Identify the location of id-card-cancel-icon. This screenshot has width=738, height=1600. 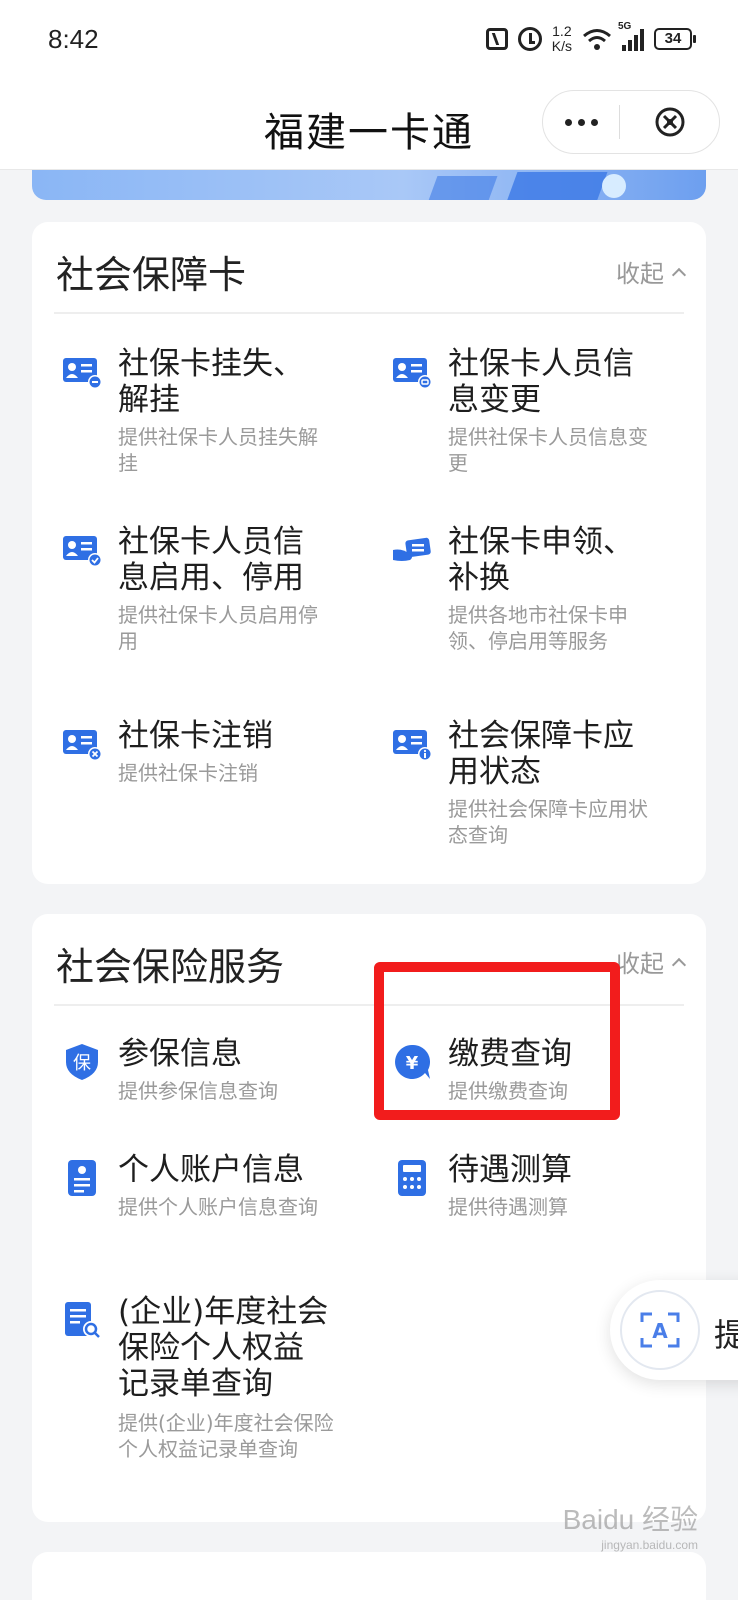
(82, 745).